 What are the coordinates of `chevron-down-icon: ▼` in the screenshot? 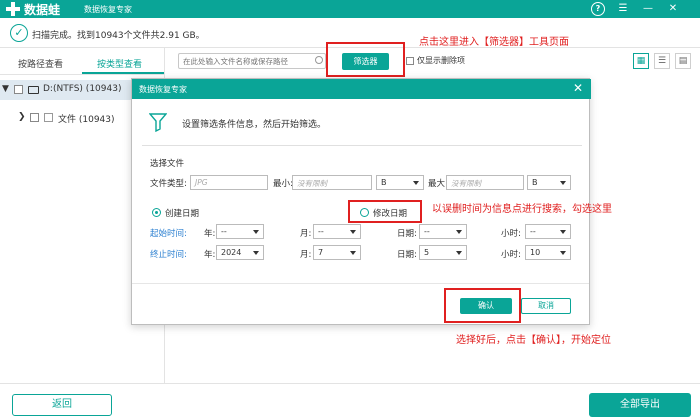 It's located at (5, 89).